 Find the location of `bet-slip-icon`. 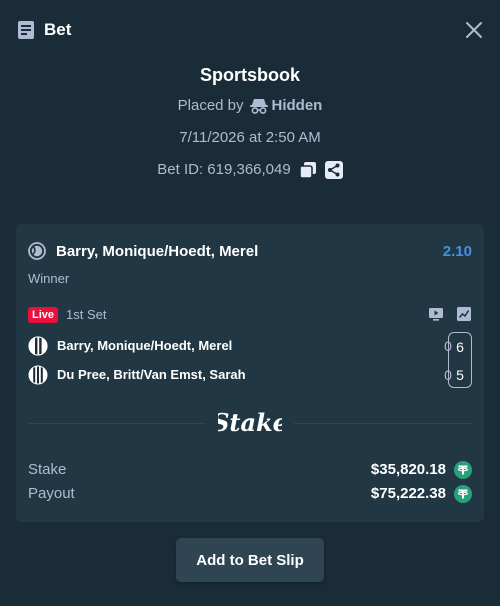

bet-slip-icon is located at coordinates (26, 30).